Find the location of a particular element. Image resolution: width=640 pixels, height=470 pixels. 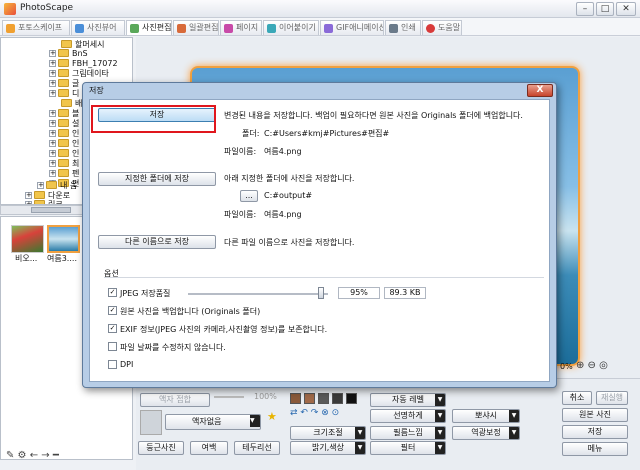

tree-item: + 디 is located at coordinates (64, 94).